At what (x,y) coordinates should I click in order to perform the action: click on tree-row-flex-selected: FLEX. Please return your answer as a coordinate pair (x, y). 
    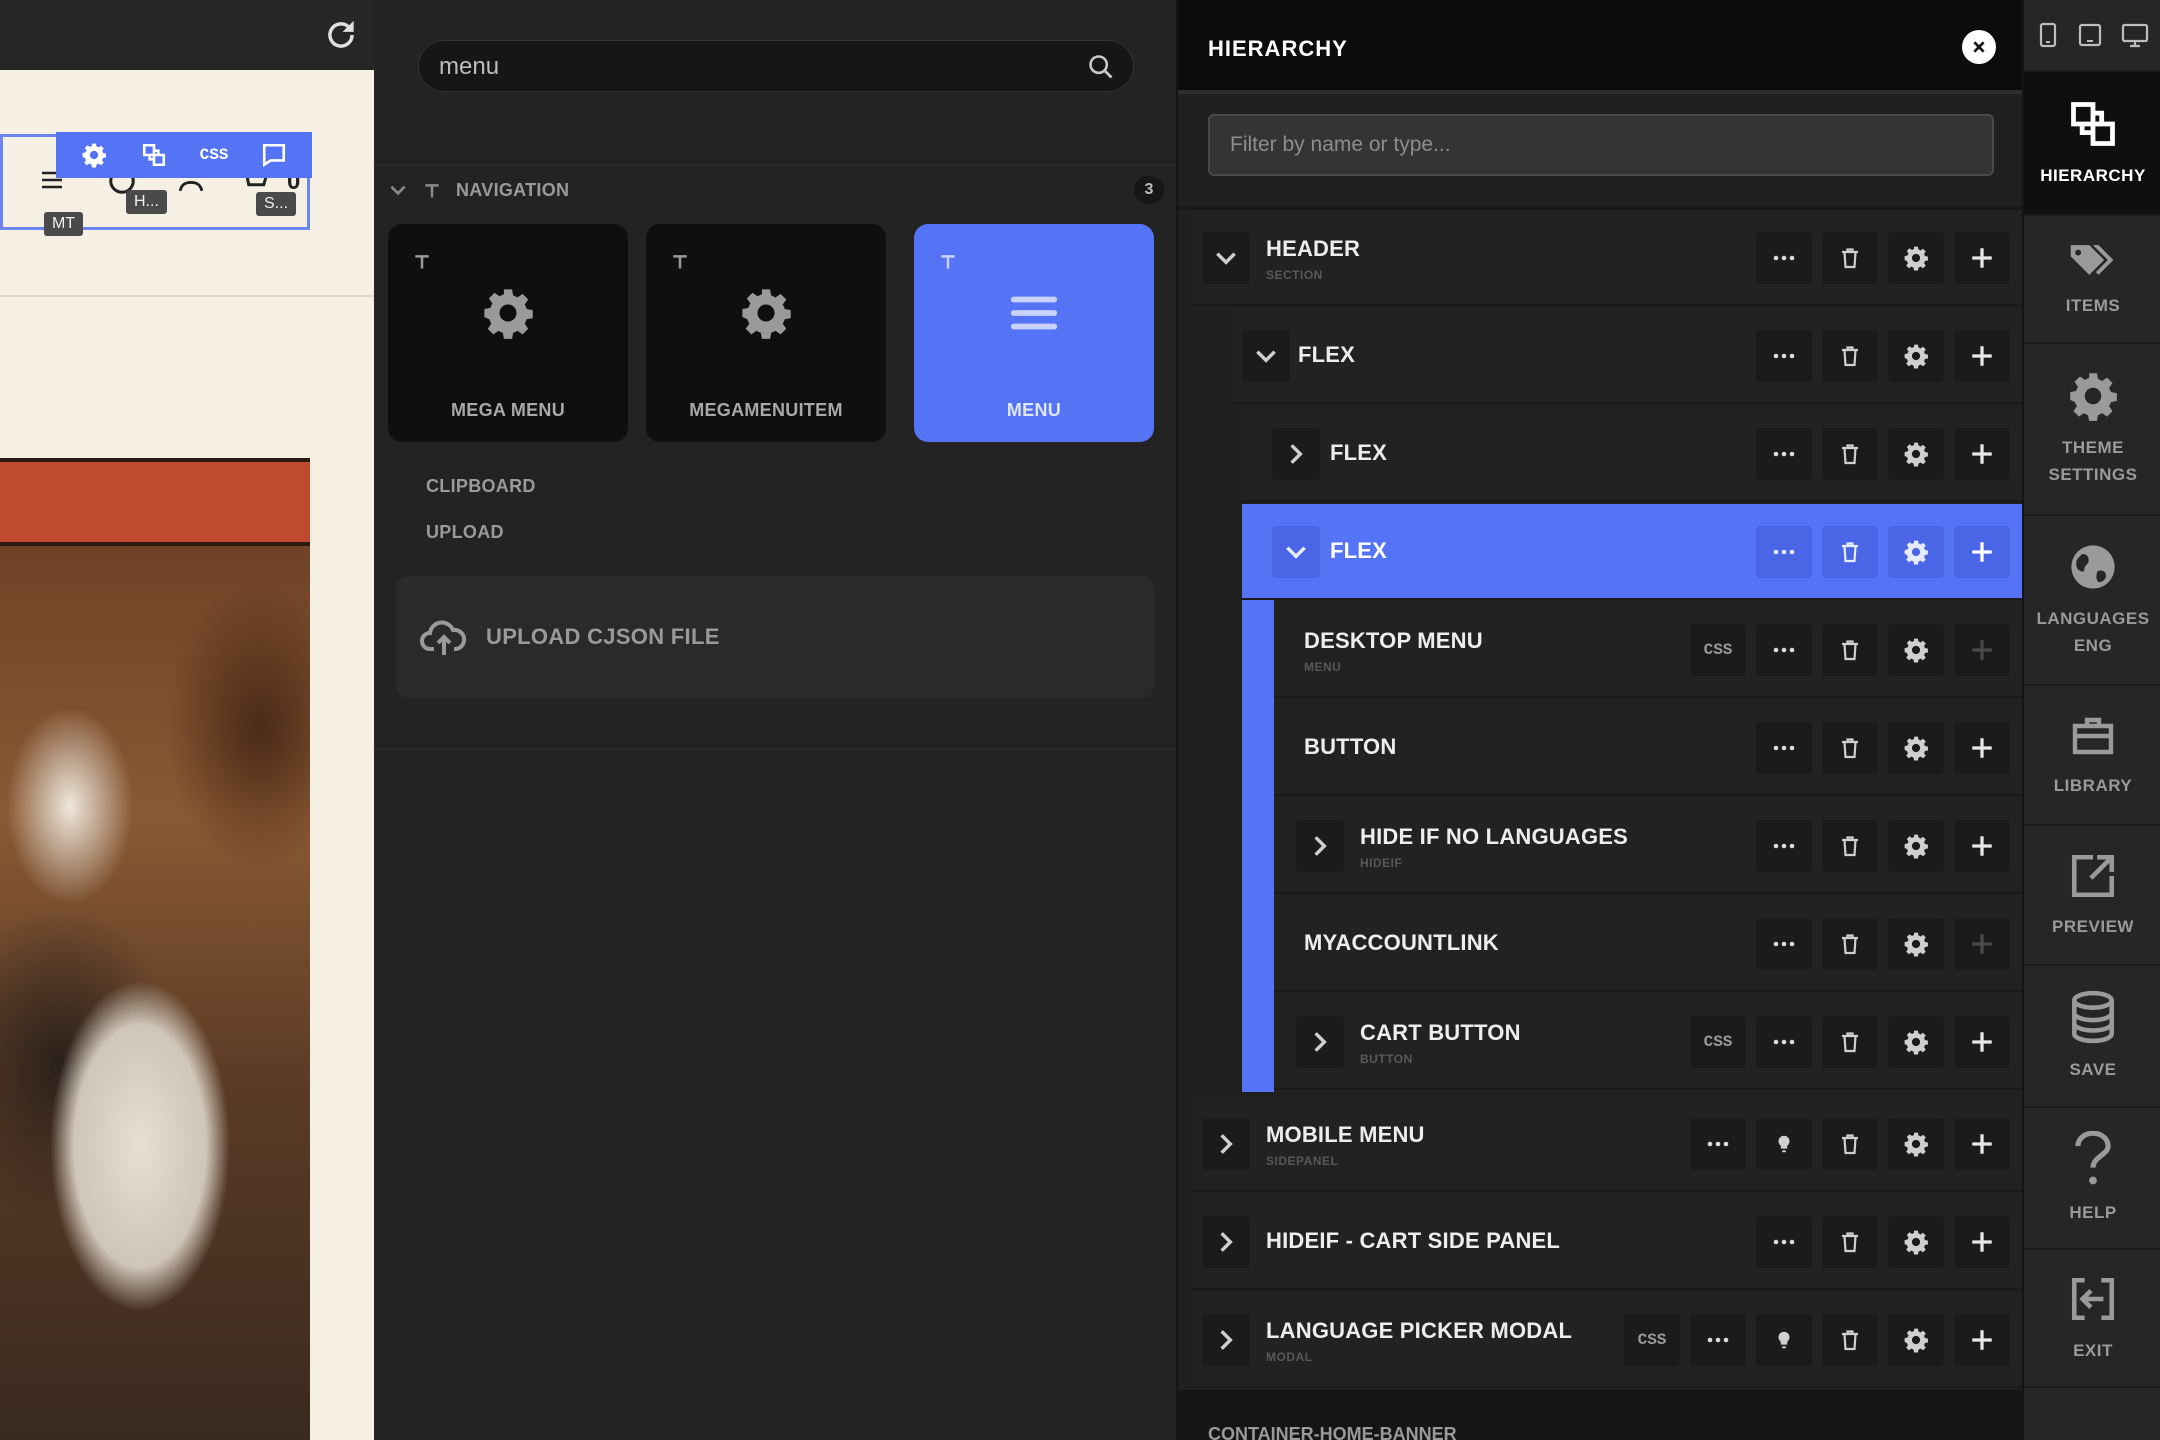
    Looking at the image, I should click on (1632, 552).